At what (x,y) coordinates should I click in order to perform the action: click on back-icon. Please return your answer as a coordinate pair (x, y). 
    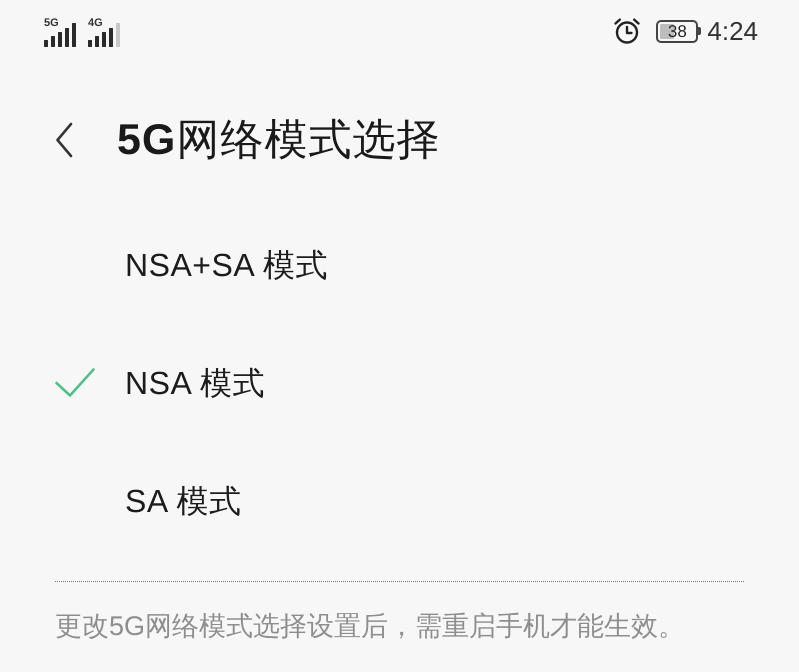
    Looking at the image, I should click on (64, 140).